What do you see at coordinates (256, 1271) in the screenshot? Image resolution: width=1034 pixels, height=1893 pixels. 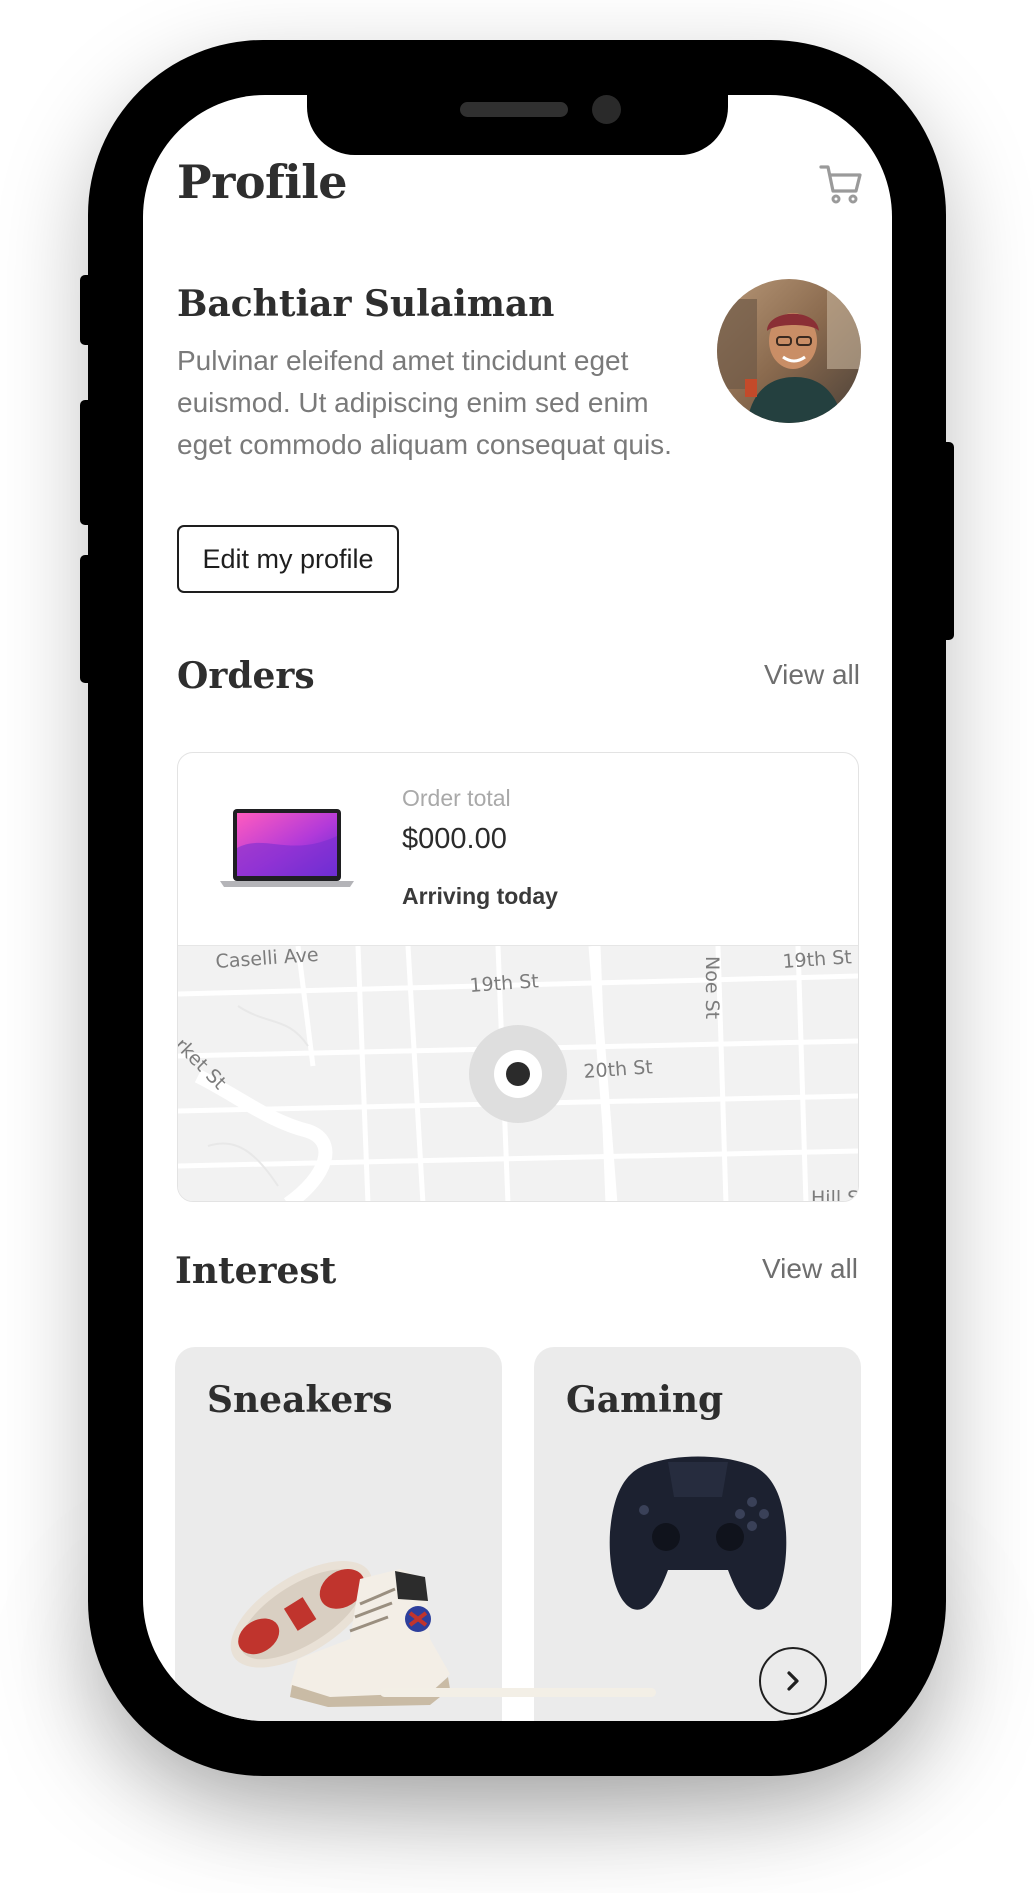 I see `interest-title: Interest` at bounding box center [256, 1271].